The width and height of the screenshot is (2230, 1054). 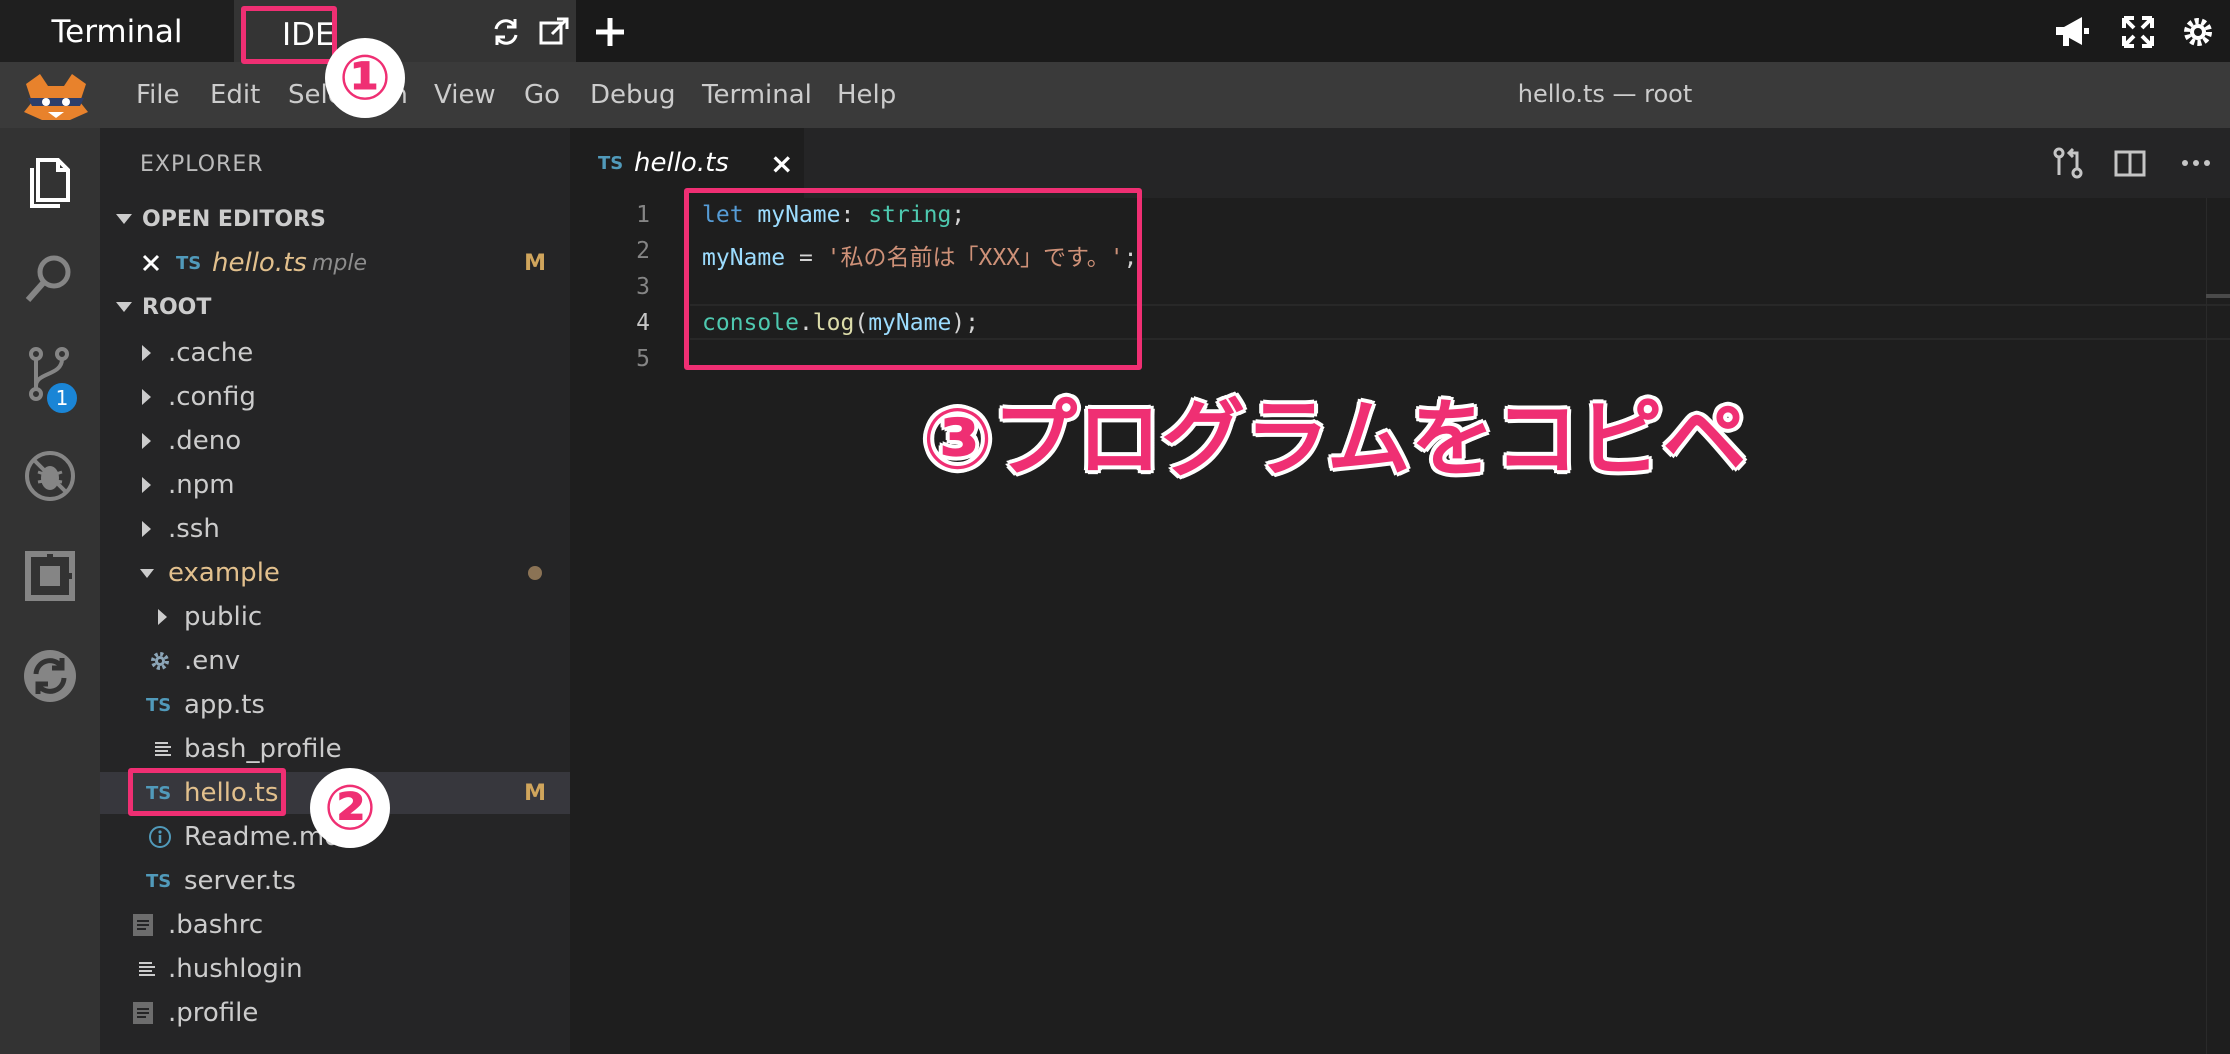 I want to click on source-control-badge: 1, so click(x=62, y=398).